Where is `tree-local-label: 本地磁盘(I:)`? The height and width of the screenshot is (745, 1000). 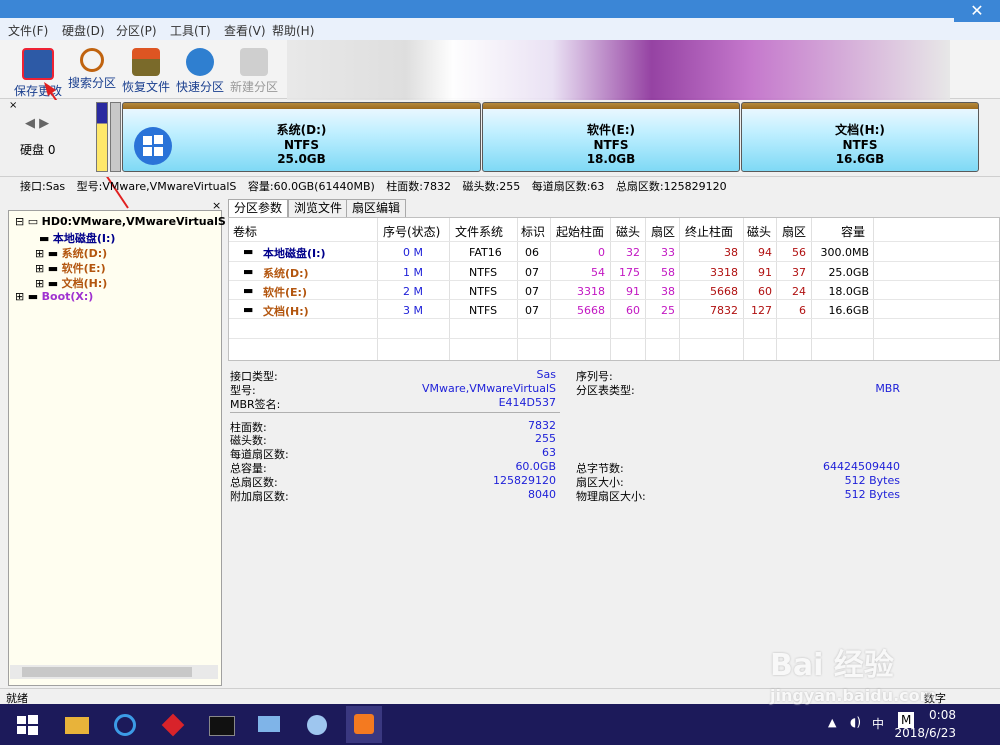
tree-local-label: 本地磁盘(I:) is located at coordinates (84, 238).